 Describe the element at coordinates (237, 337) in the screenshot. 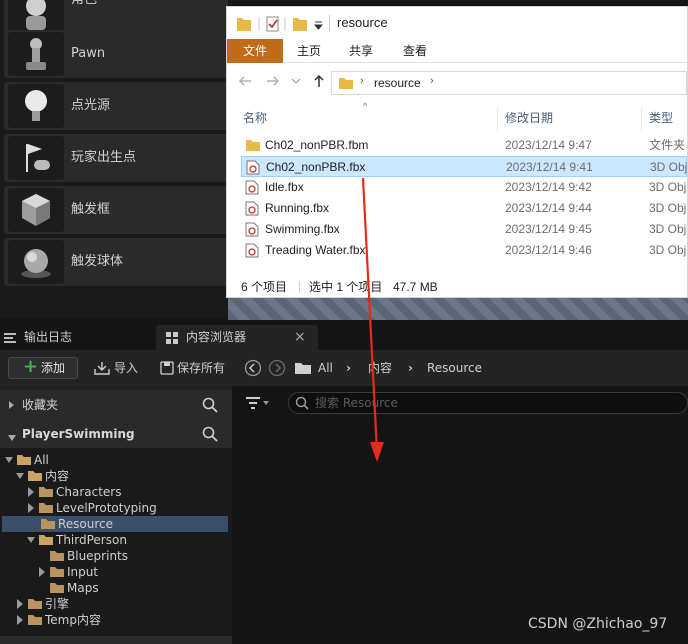

I see `tab-content-browser: 内容浏览器 ×` at that location.